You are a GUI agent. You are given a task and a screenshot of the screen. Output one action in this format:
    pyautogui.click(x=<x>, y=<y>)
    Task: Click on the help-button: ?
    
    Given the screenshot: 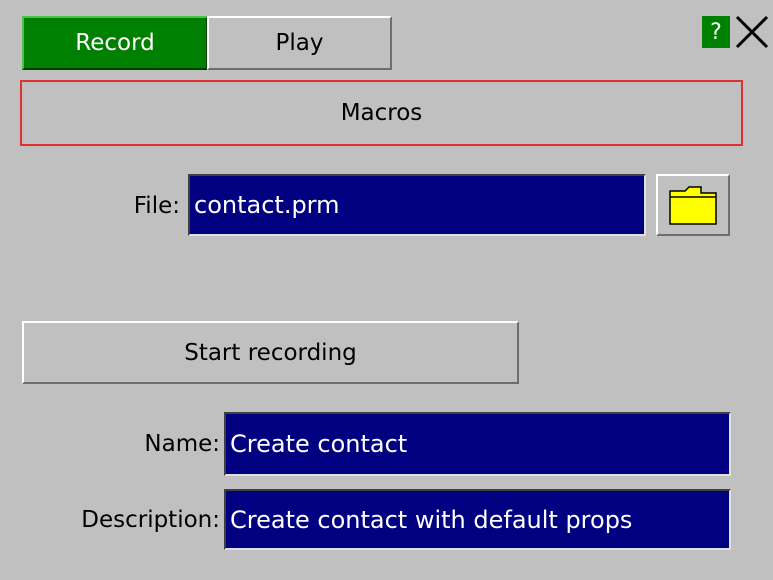 What is the action you would take?
    pyautogui.click(x=716, y=32)
    